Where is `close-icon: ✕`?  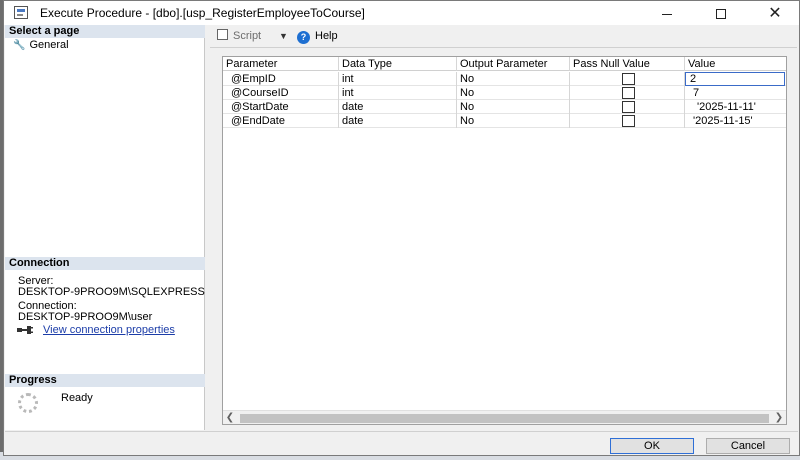 close-icon: ✕ is located at coordinates (775, 13).